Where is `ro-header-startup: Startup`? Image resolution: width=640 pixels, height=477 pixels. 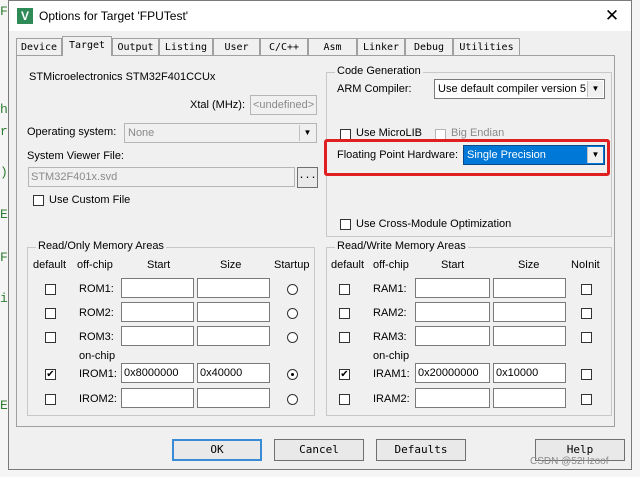 ro-header-startup: Startup is located at coordinates (292, 265).